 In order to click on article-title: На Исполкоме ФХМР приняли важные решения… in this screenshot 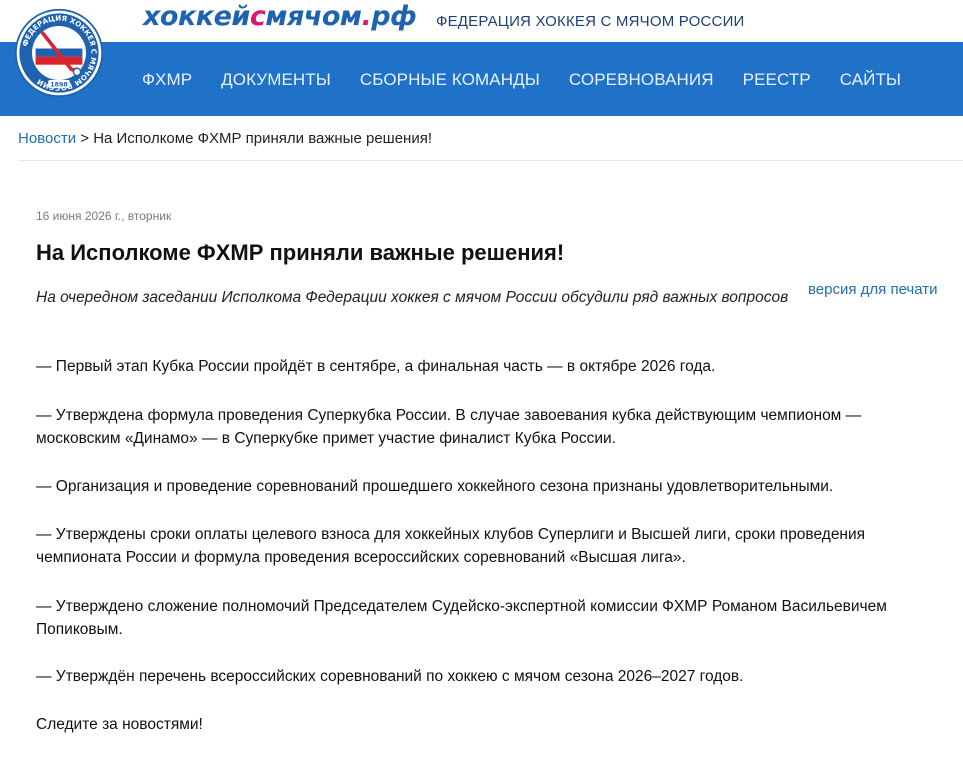, I will do `click(300, 252)`.